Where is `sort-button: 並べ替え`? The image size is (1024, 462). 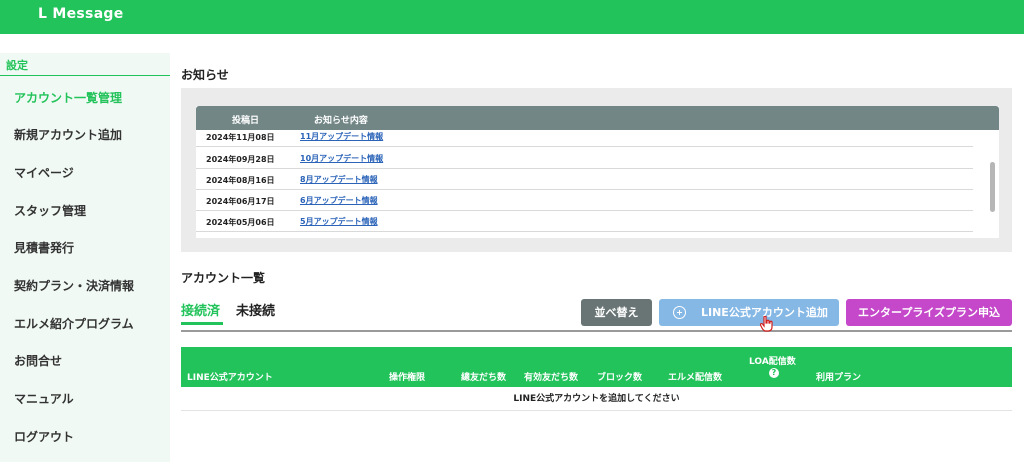
sort-button: 並べ替え is located at coordinates (616, 312).